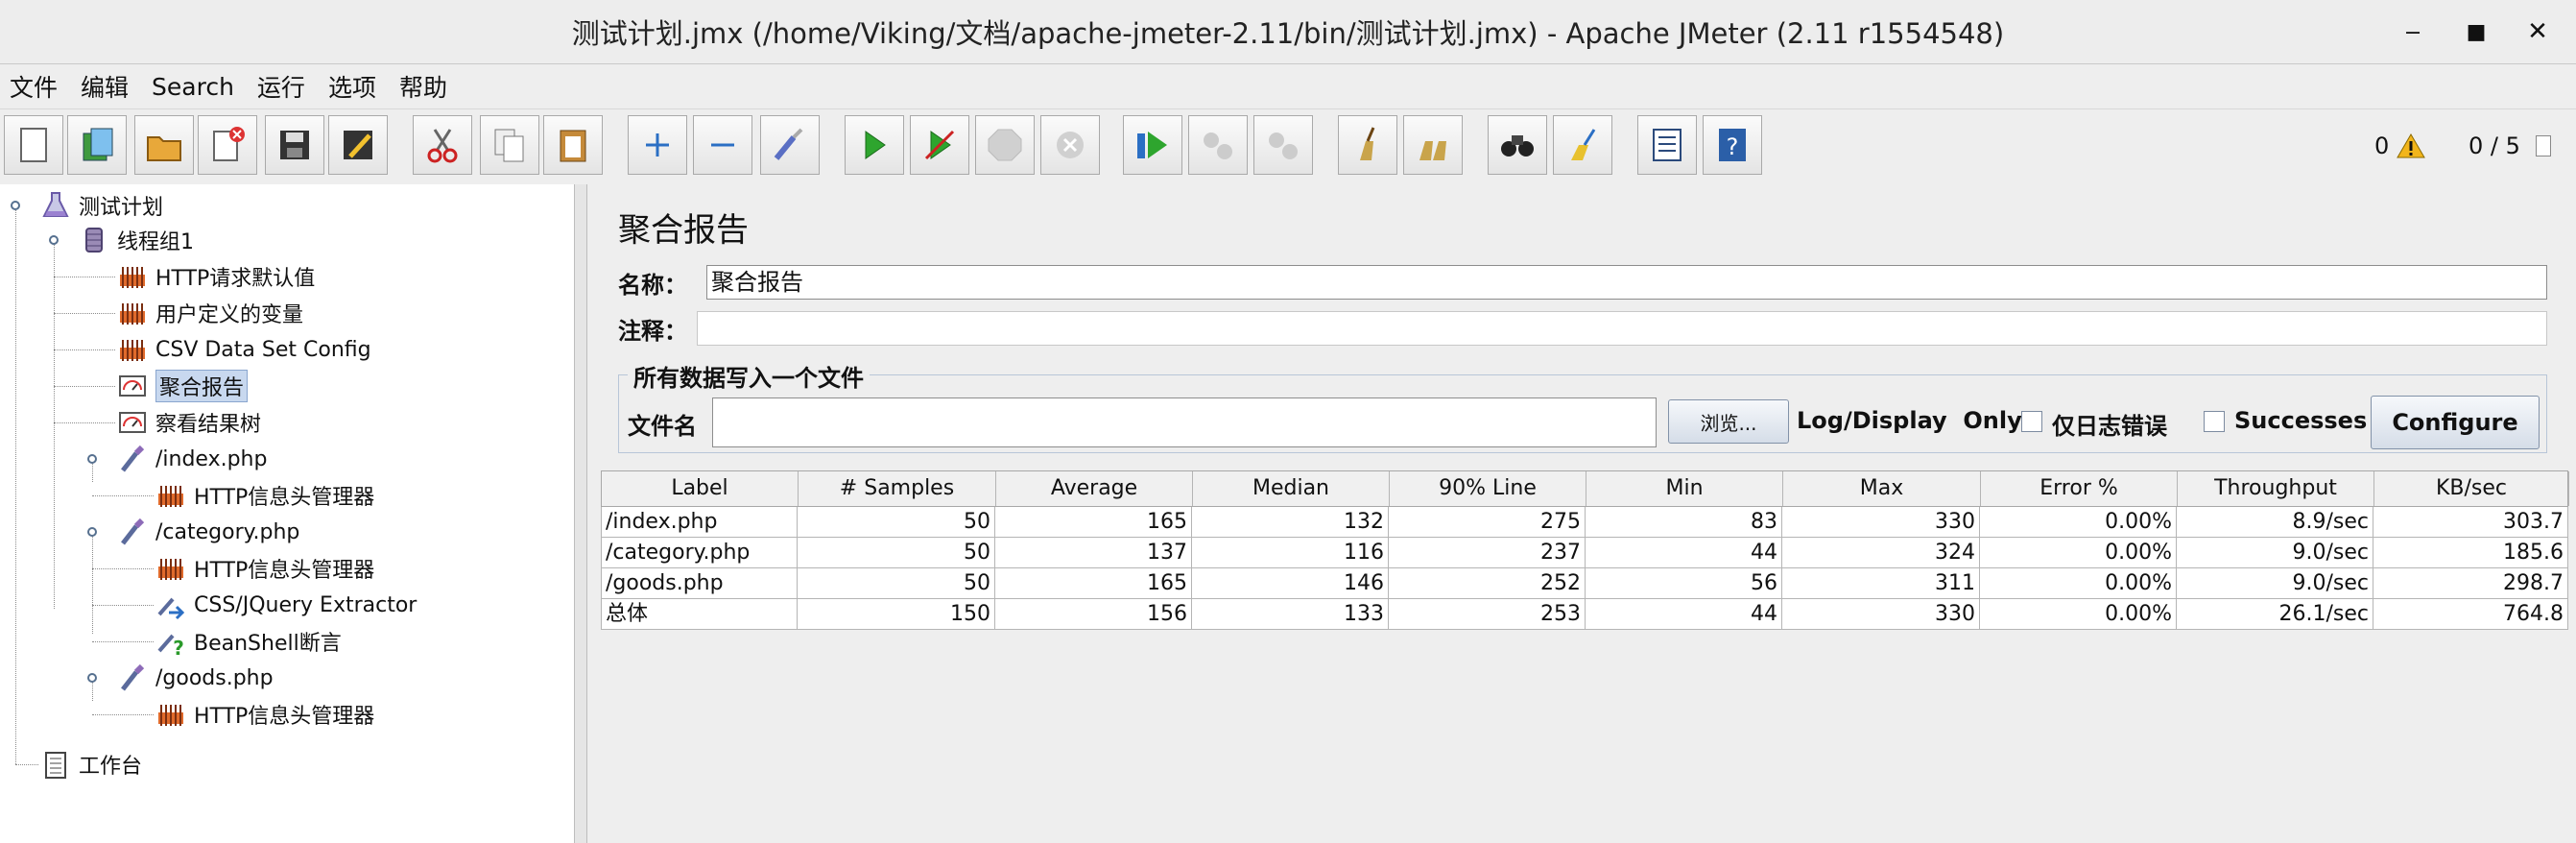  Describe the element at coordinates (183, 386) in the screenshot. I see `tree-item-aggregate-report: 聚合报告` at that location.